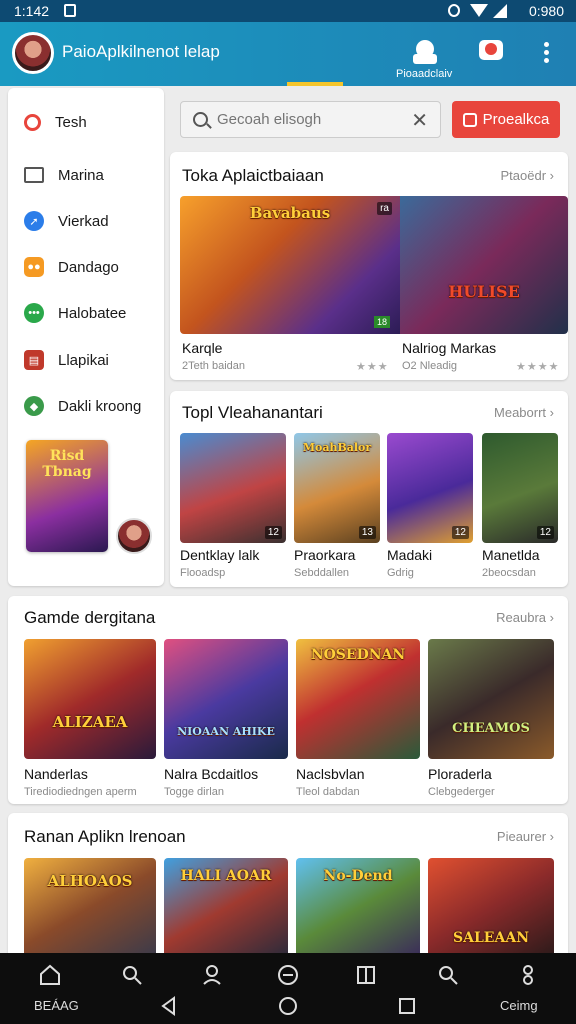 The width and height of the screenshot is (576, 1024). Describe the element at coordinates (491, 51) in the screenshot. I see `record-icon` at that location.